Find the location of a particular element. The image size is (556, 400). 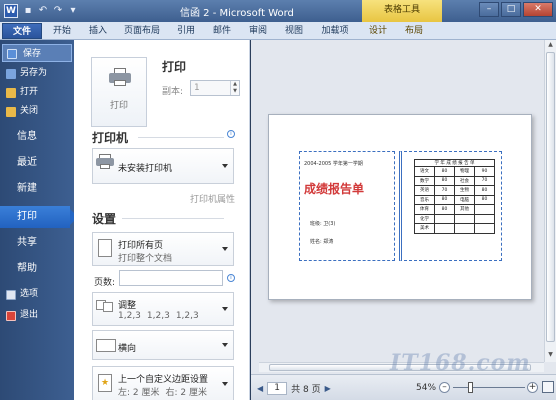

collate-dropdown: 调整 1,2,3 1,2,3 1,2,3 is located at coordinates (163, 309).